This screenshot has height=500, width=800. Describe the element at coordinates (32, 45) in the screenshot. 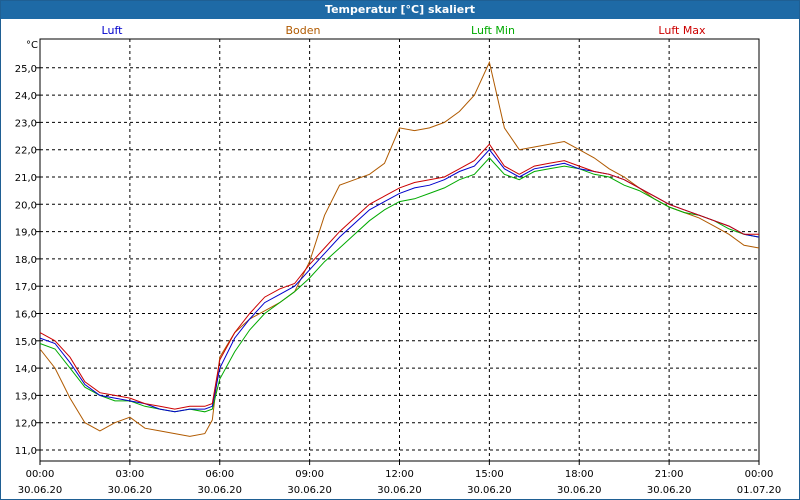

I see `y-unit-label: °C` at that location.